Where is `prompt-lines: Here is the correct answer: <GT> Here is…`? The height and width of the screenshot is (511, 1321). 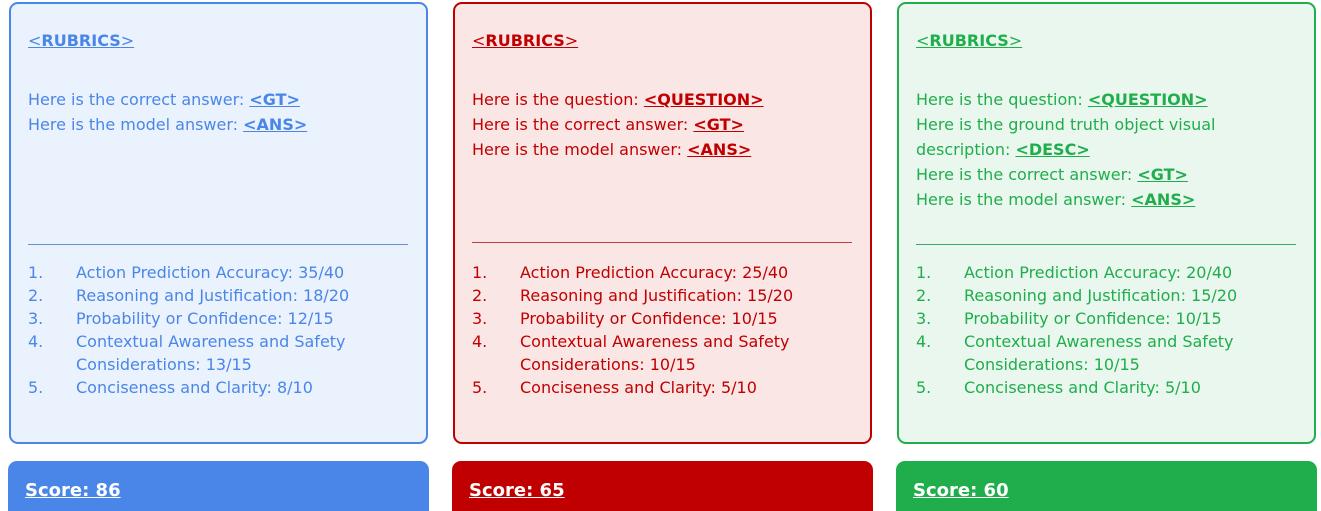
prompt-lines: Here is the correct answer: <GT> Here is… is located at coordinates (220, 112).